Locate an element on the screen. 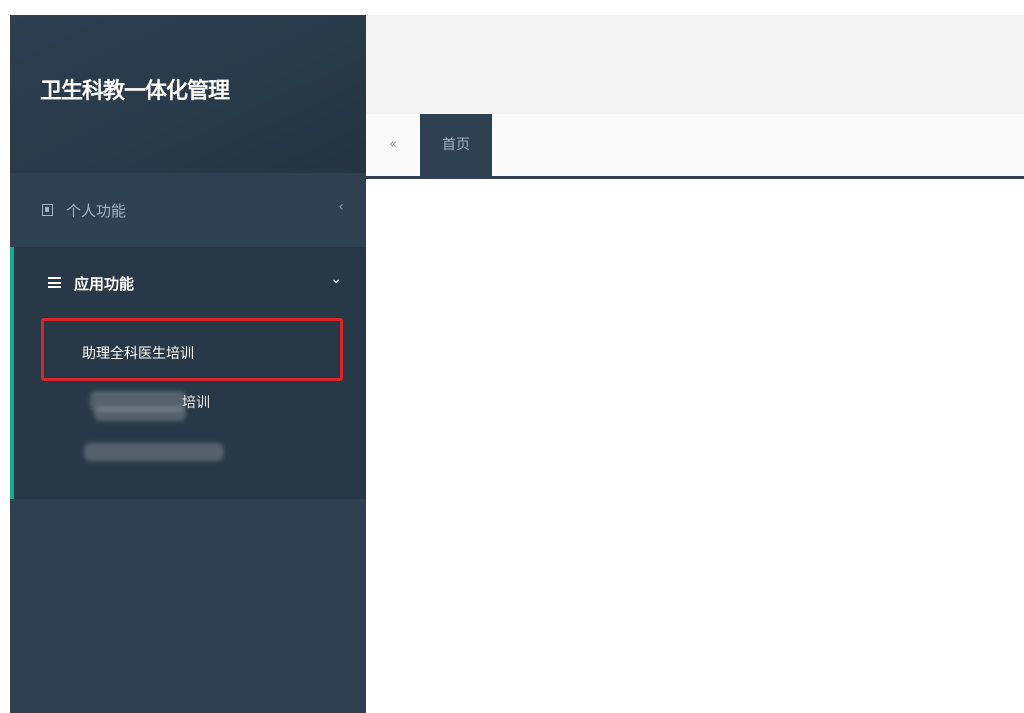 This screenshot has width=1024, height=713. submenu-item-assistant-gp-training: 助理全科医生培训 is located at coordinates (138, 353).